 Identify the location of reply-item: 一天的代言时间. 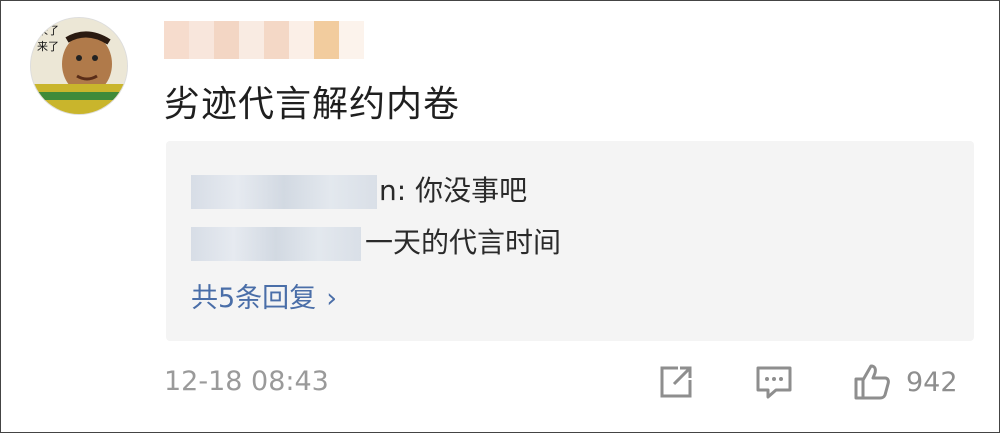
(376, 241).